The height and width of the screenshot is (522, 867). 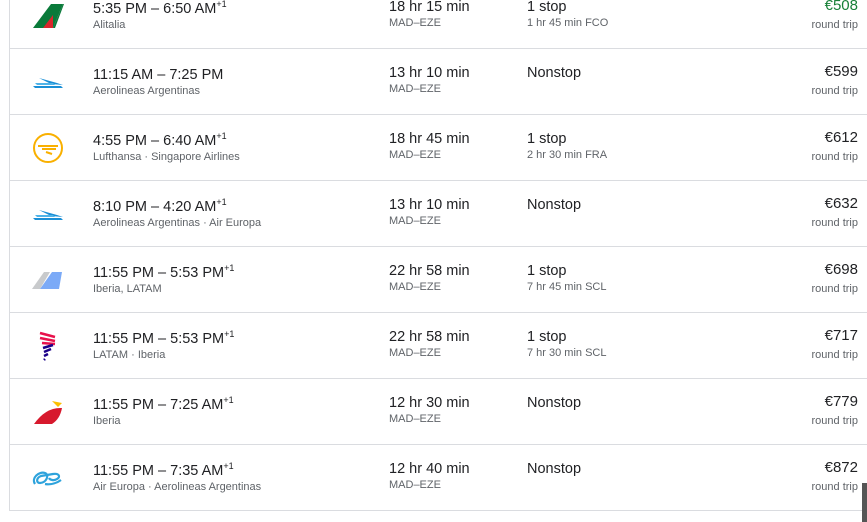 What do you see at coordinates (48, 412) in the screenshot?
I see `iberia-logo` at bounding box center [48, 412].